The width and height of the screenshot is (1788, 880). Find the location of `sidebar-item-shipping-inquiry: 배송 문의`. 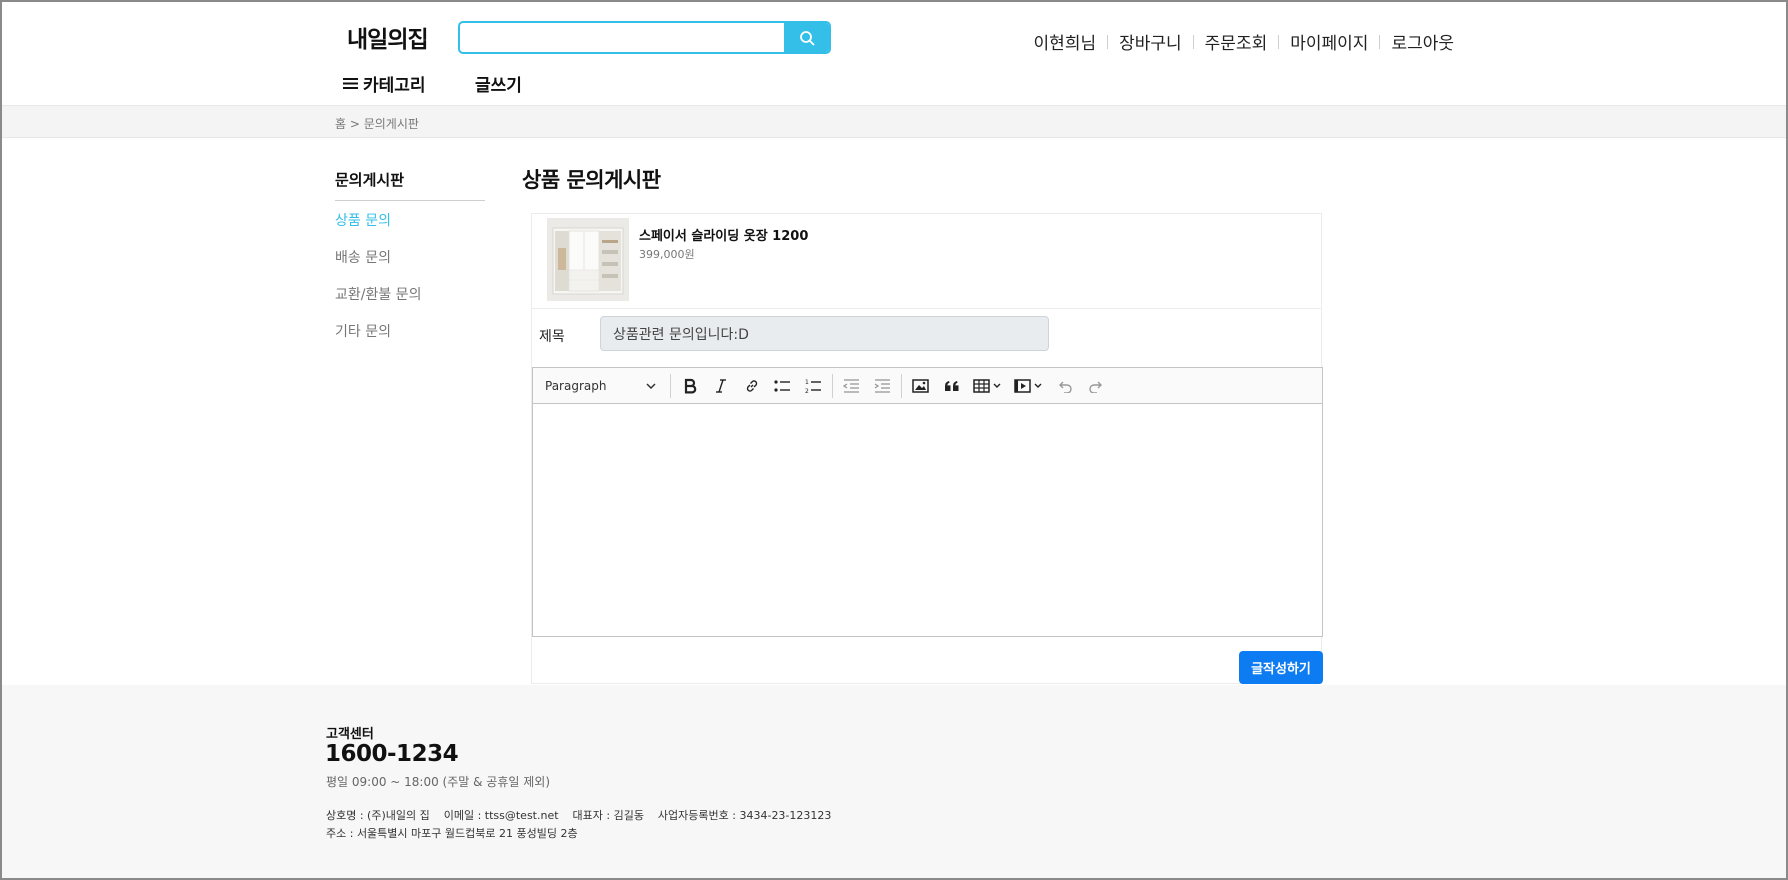

sidebar-item-shipping-inquiry: 배송 문의 is located at coordinates (378, 265).